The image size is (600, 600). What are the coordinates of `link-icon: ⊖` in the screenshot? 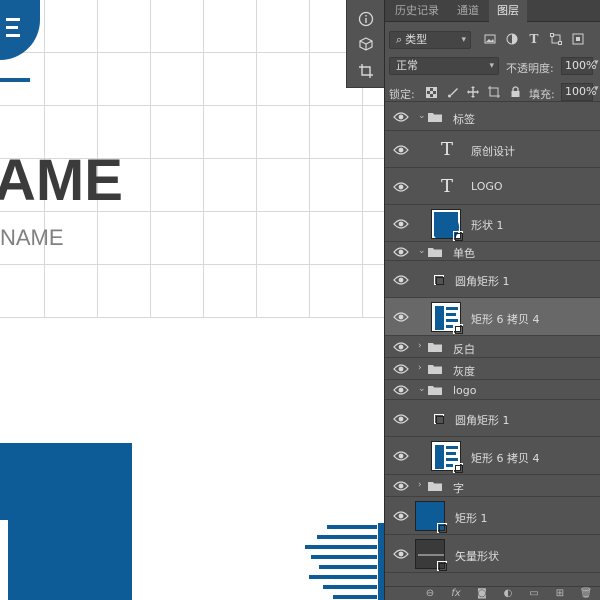 It's located at (430, 593).